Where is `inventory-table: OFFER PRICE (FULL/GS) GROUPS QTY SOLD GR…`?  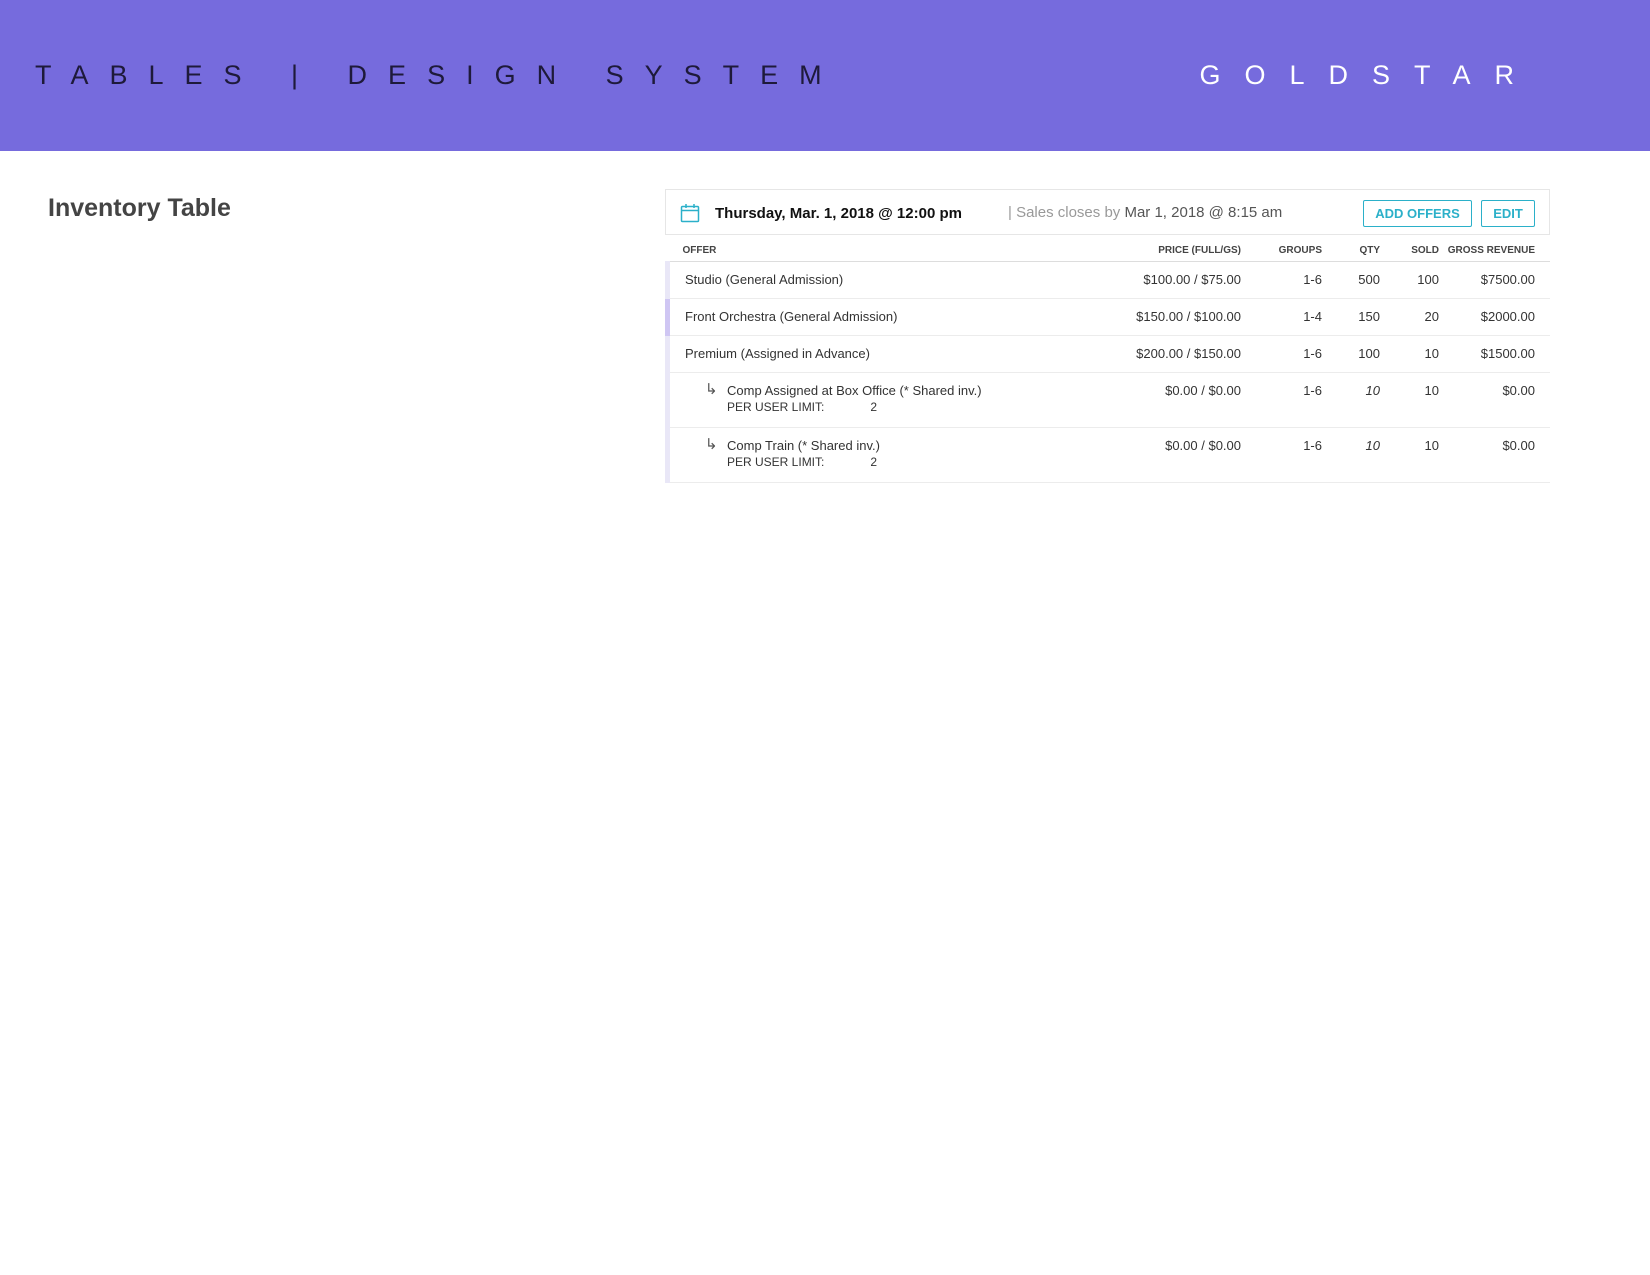
inventory-table: OFFER PRICE (FULL/GS) GROUPS QTY SOLD GR… is located at coordinates (1107, 359).